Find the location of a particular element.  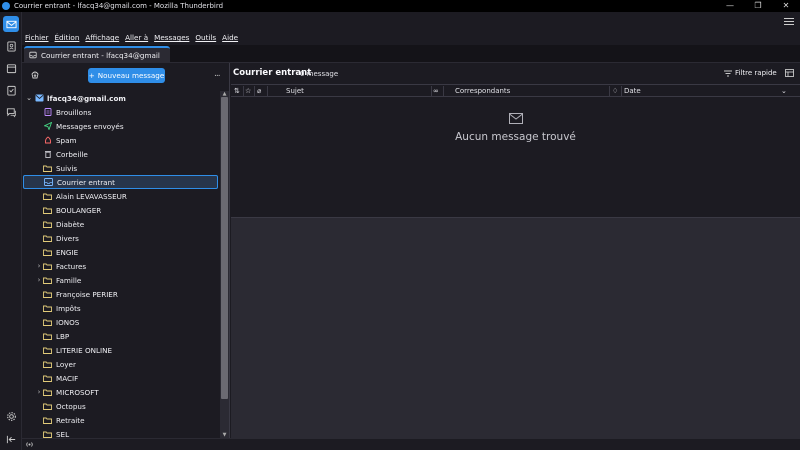

address-book-icon is located at coordinates (11, 46).